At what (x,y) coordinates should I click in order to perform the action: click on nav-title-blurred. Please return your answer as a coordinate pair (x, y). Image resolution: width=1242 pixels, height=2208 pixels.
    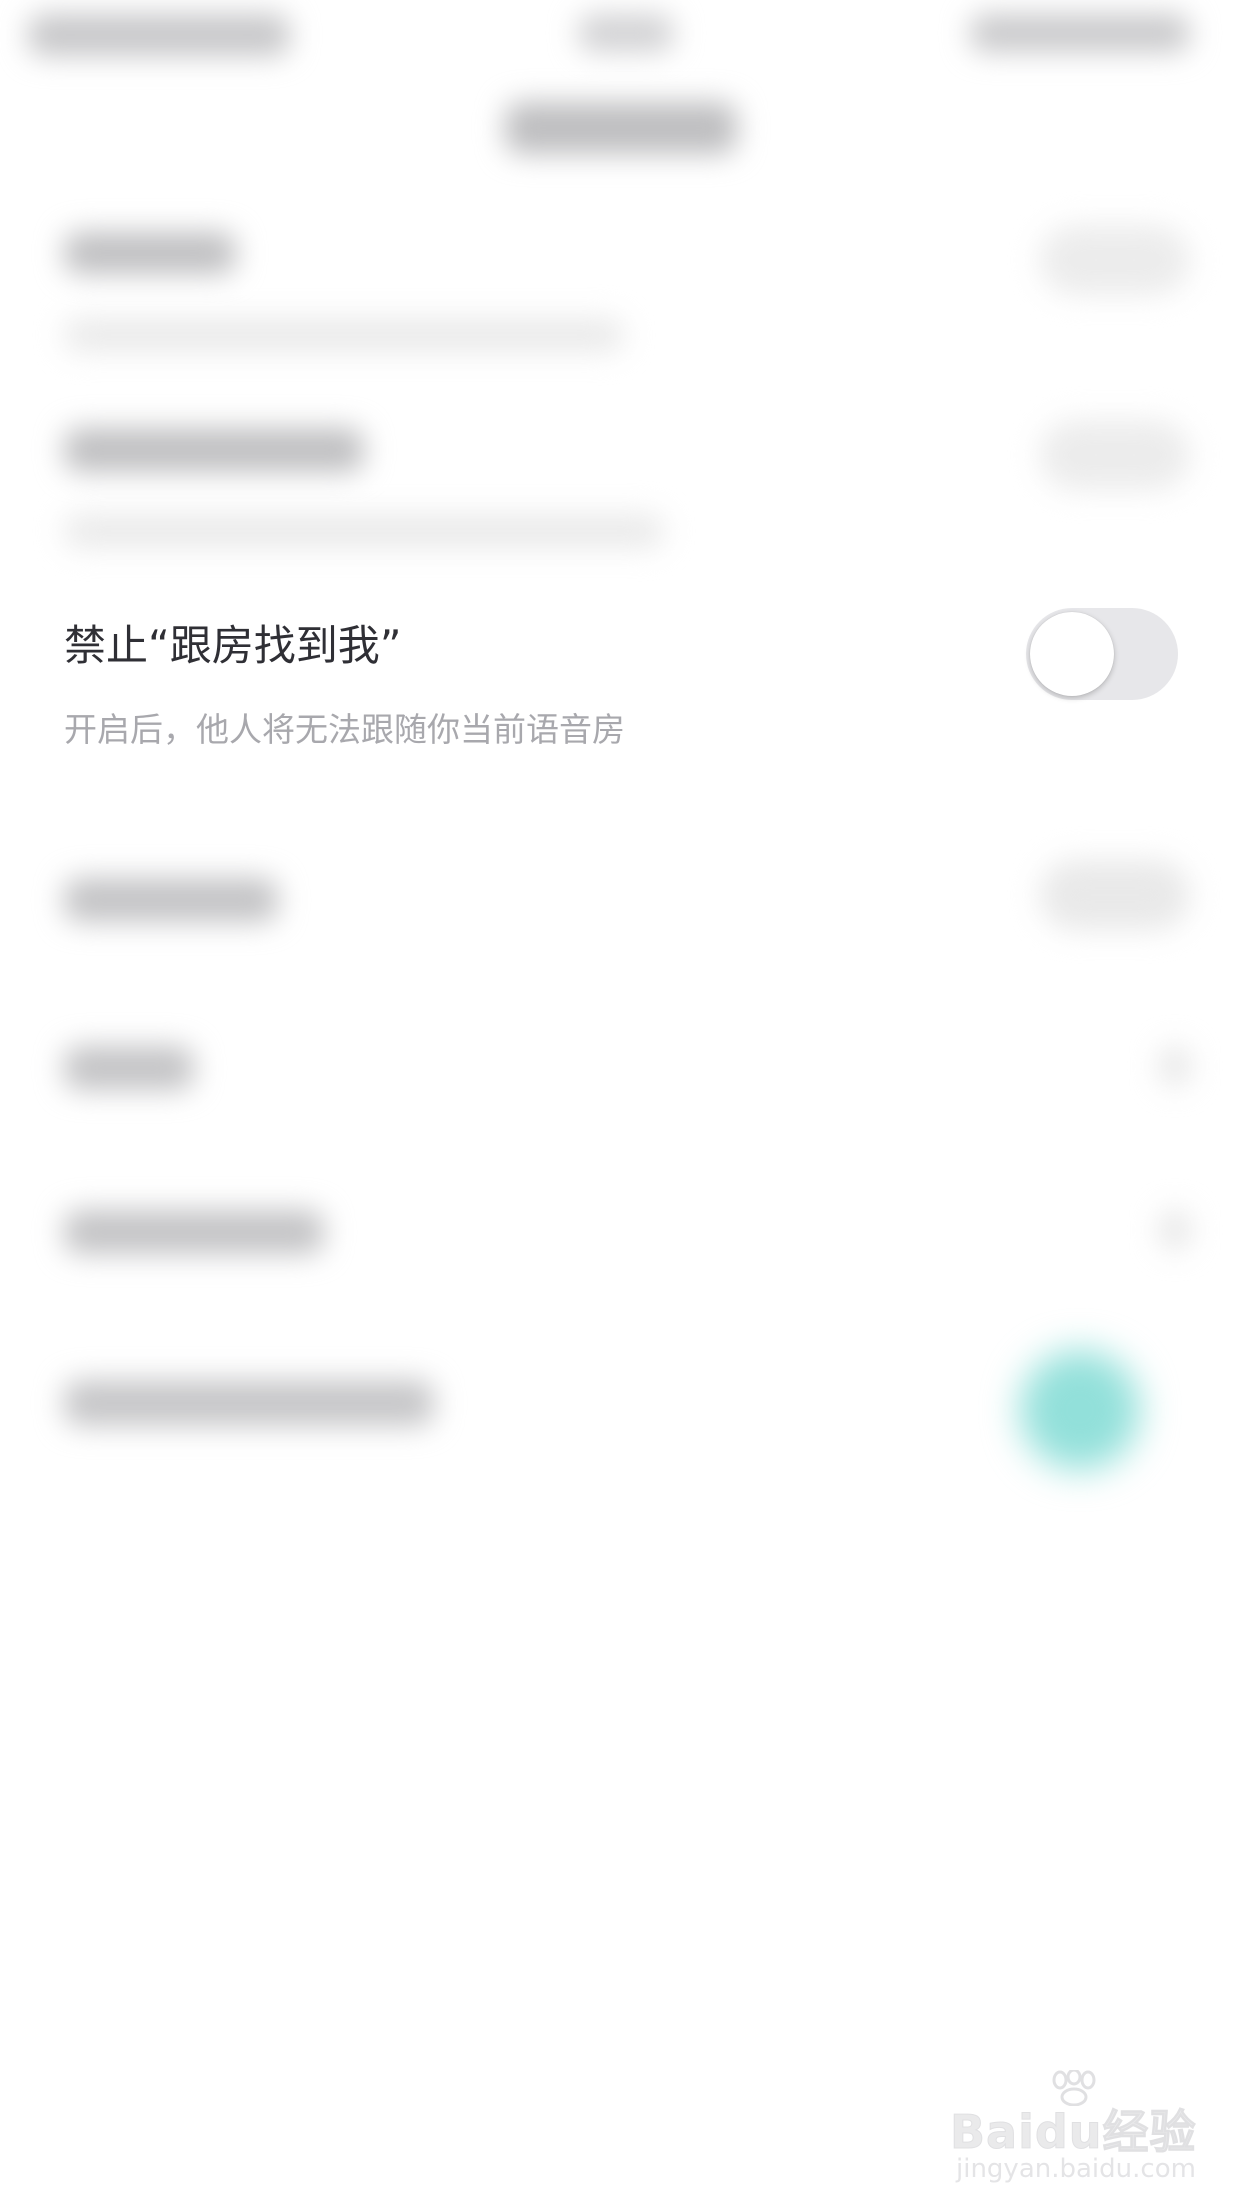
    Looking at the image, I should click on (621, 128).